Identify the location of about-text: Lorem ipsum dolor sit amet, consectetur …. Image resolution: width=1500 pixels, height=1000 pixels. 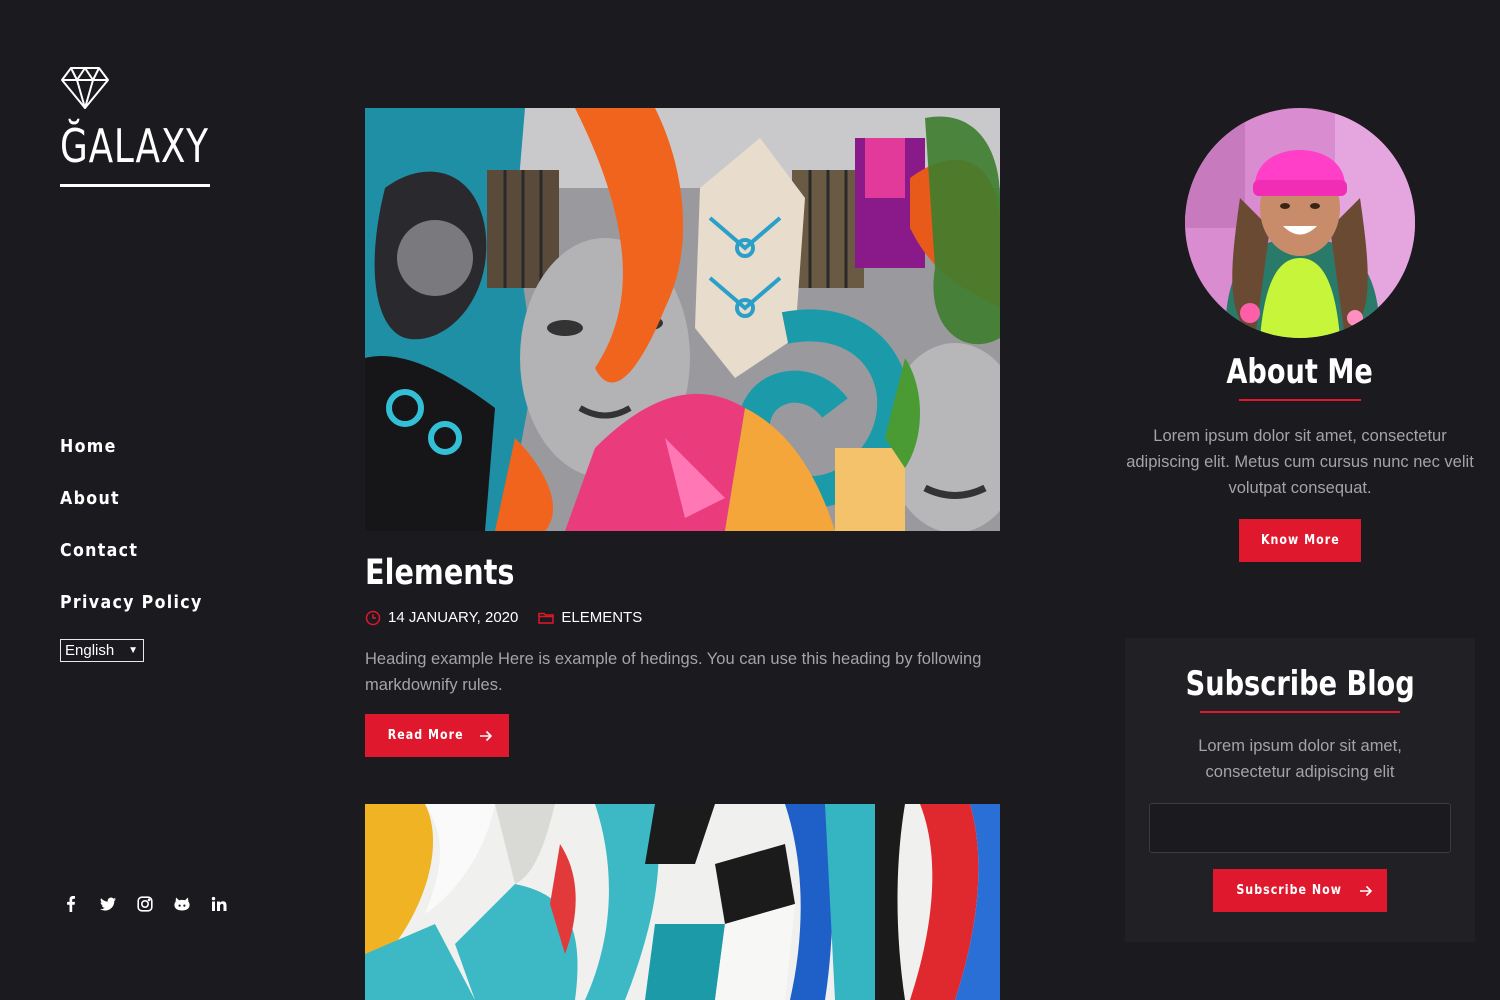
(1300, 462).